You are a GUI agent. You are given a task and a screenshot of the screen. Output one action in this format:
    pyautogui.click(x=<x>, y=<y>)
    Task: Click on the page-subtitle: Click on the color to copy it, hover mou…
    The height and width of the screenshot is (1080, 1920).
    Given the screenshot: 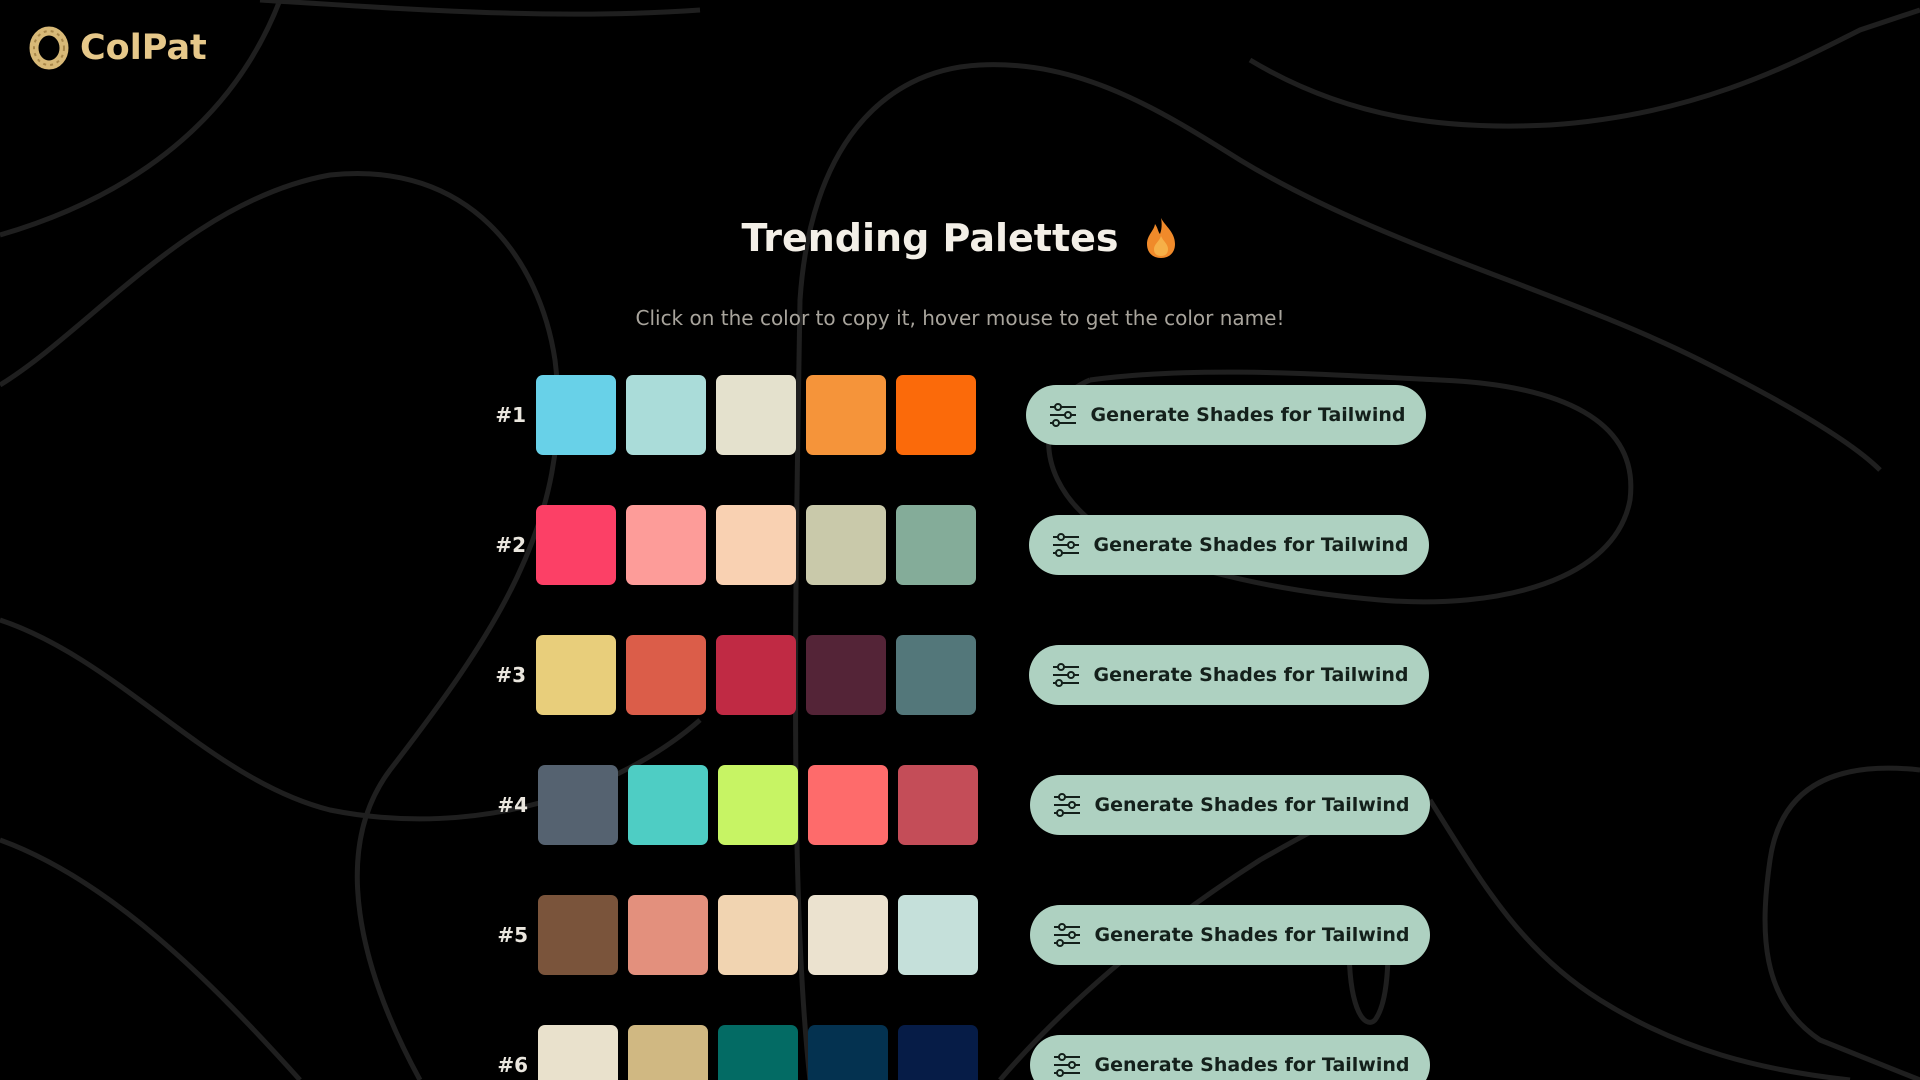 What is the action you would take?
    pyautogui.click(x=960, y=318)
    